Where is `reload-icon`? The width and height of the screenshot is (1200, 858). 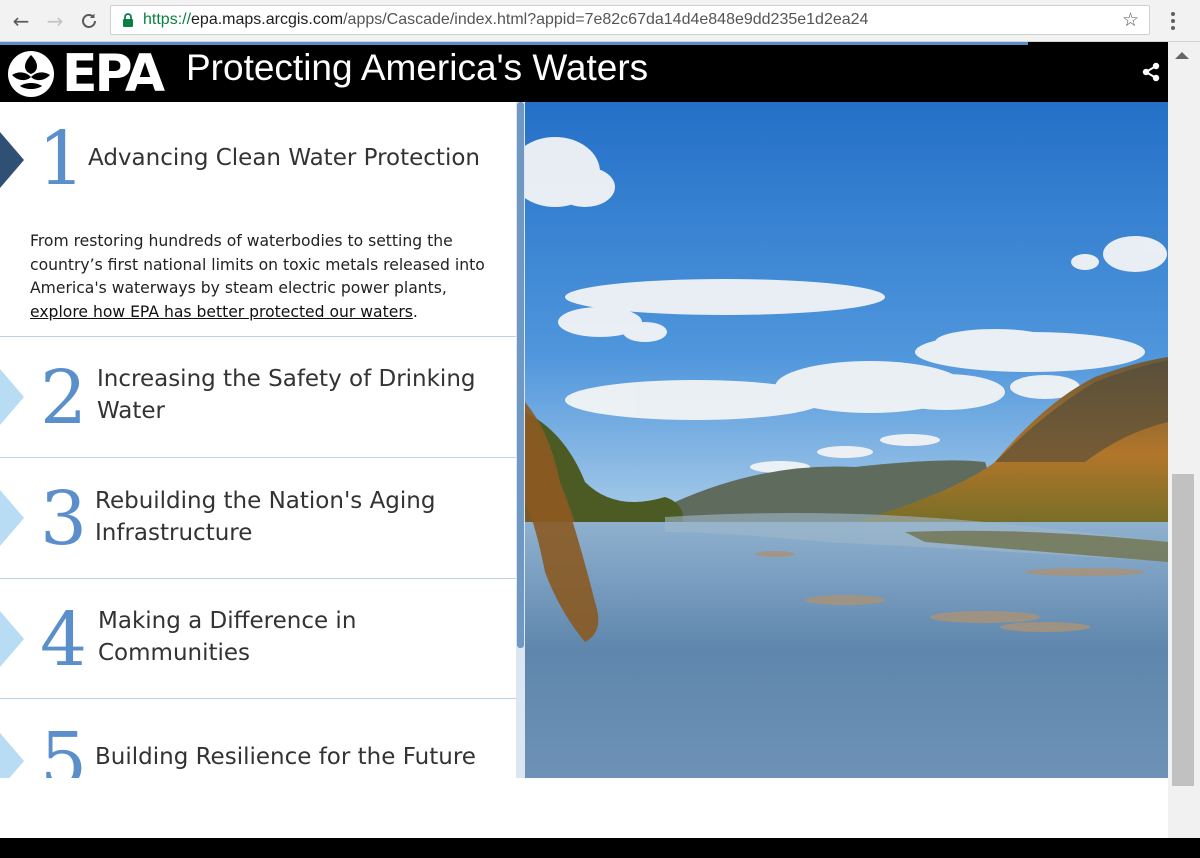 reload-icon is located at coordinates (89, 20).